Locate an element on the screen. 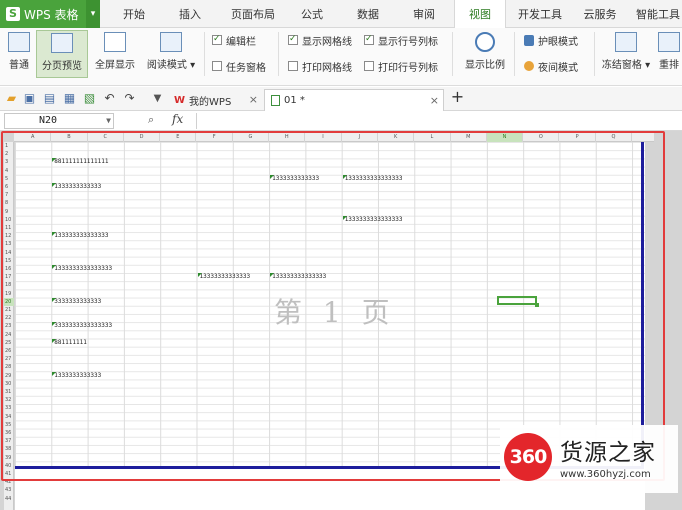 Image resolution: width=682 pixels, height=510 pixels. row-header: 40 is located at coordinates (9, 466).